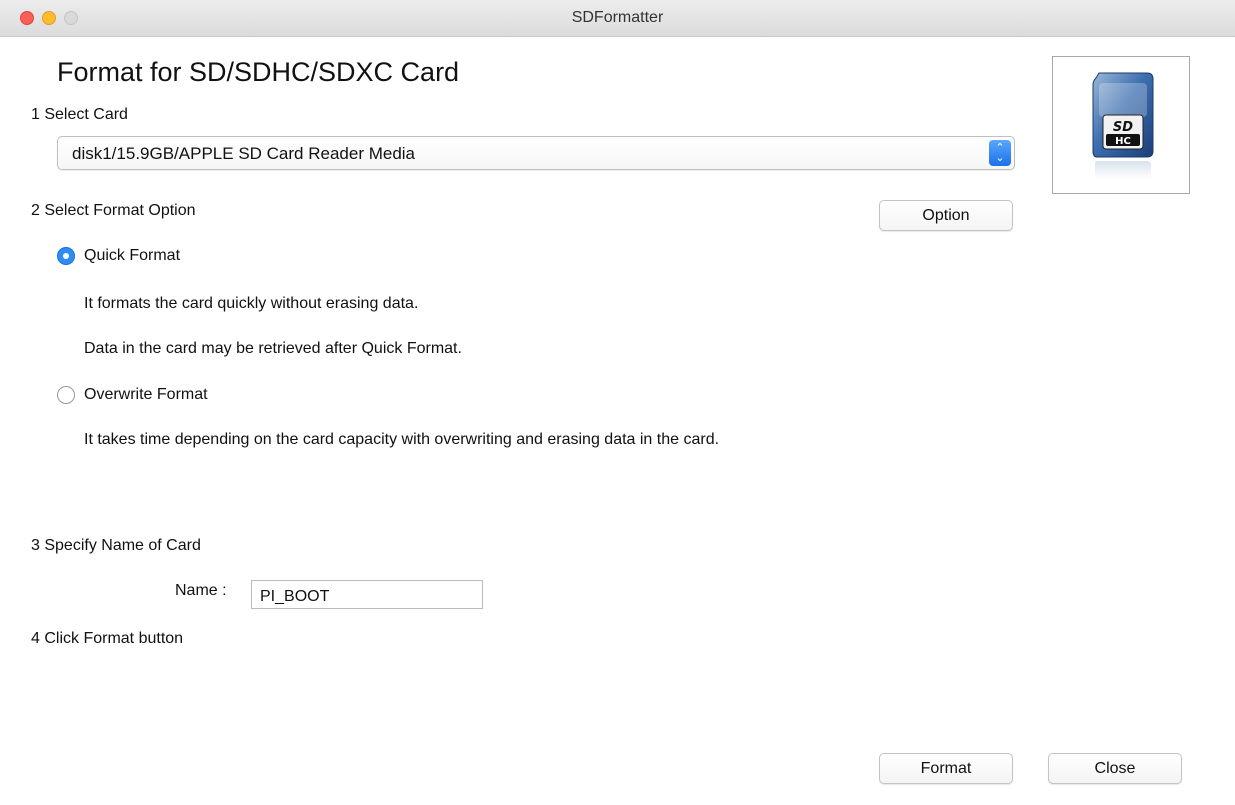 The image size is (1235, 805). I want to click on sdhc-card-icon: SD HC, so click(1123, 125).